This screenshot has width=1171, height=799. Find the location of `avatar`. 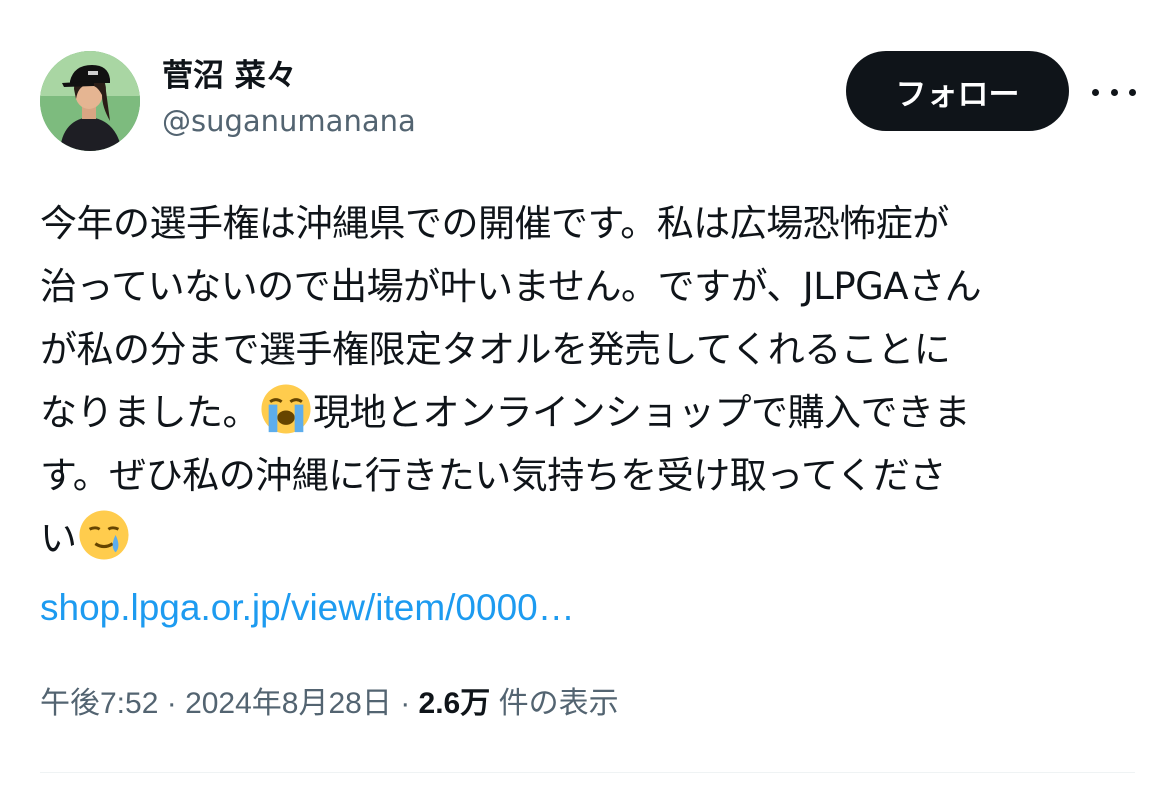

avatar is located at coordinates (90, 101).